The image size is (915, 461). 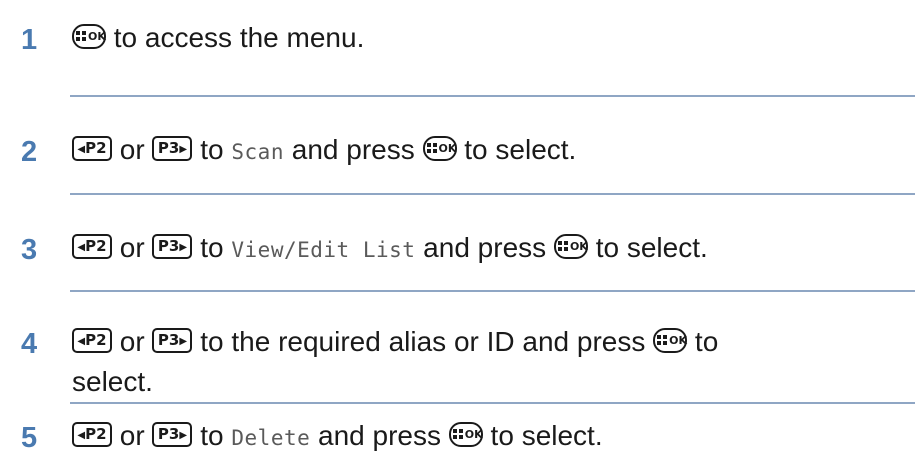 What do you see at coordinates (29, 250) in the screenshot?
I see `step-number: 3` at bounding box center [29, 250].